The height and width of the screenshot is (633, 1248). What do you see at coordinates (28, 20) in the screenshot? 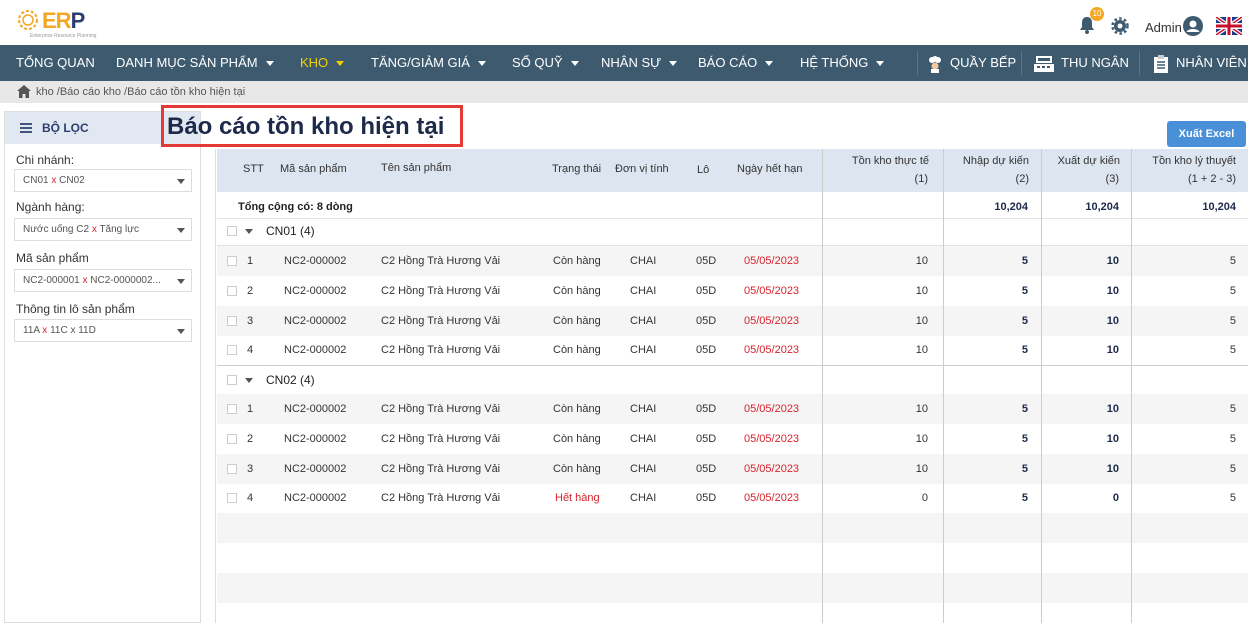
I see `gear-logo-icon` at bounding box center [28, 20].